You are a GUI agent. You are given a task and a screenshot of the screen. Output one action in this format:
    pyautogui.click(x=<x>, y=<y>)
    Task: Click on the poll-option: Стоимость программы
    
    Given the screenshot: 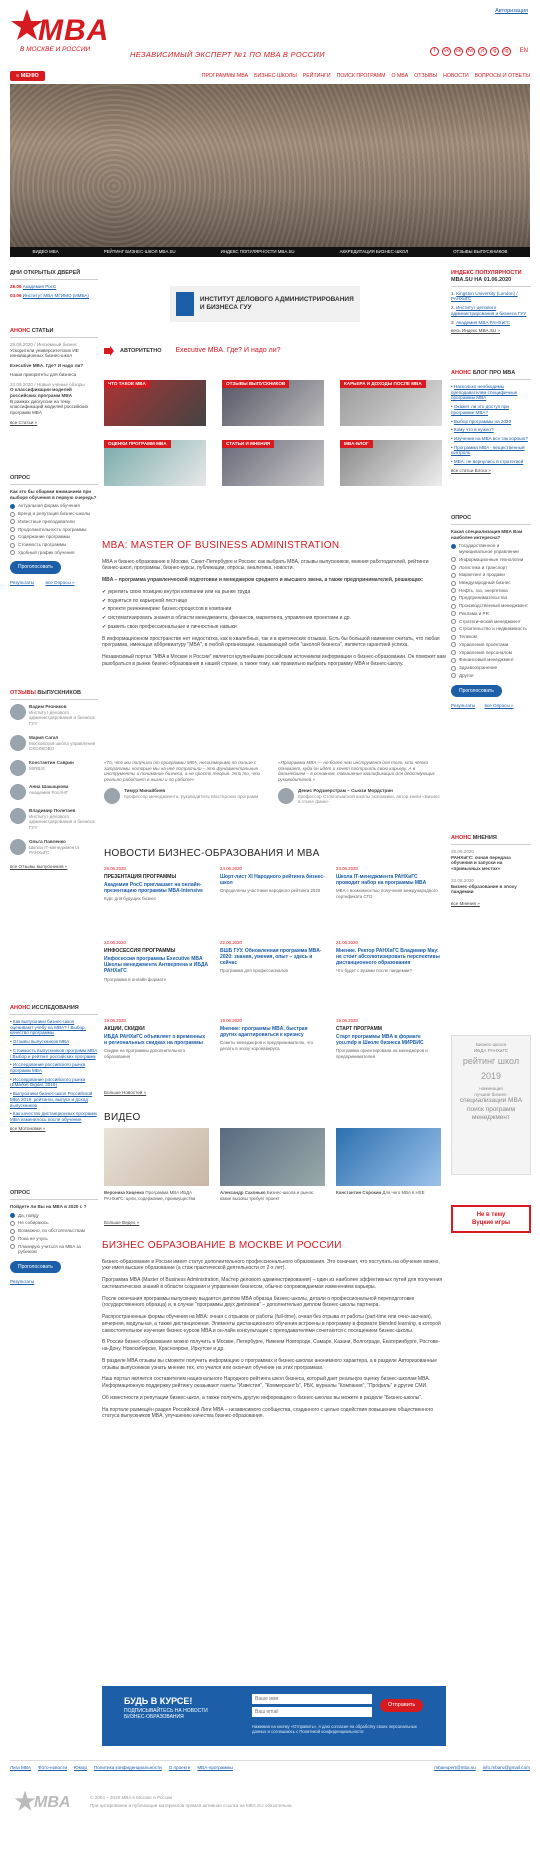 What is the action you would take?
    pyautogui.click(x=54, y=545)
    